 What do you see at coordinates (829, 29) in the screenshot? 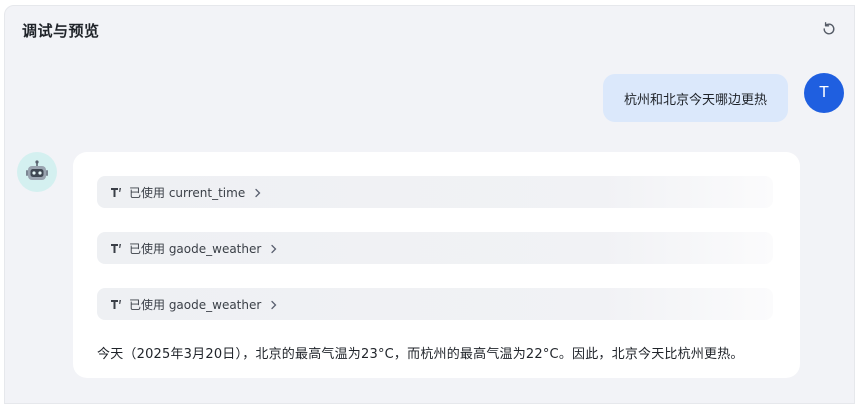
I see `refresh-icon` at bounding box center [829, 29].